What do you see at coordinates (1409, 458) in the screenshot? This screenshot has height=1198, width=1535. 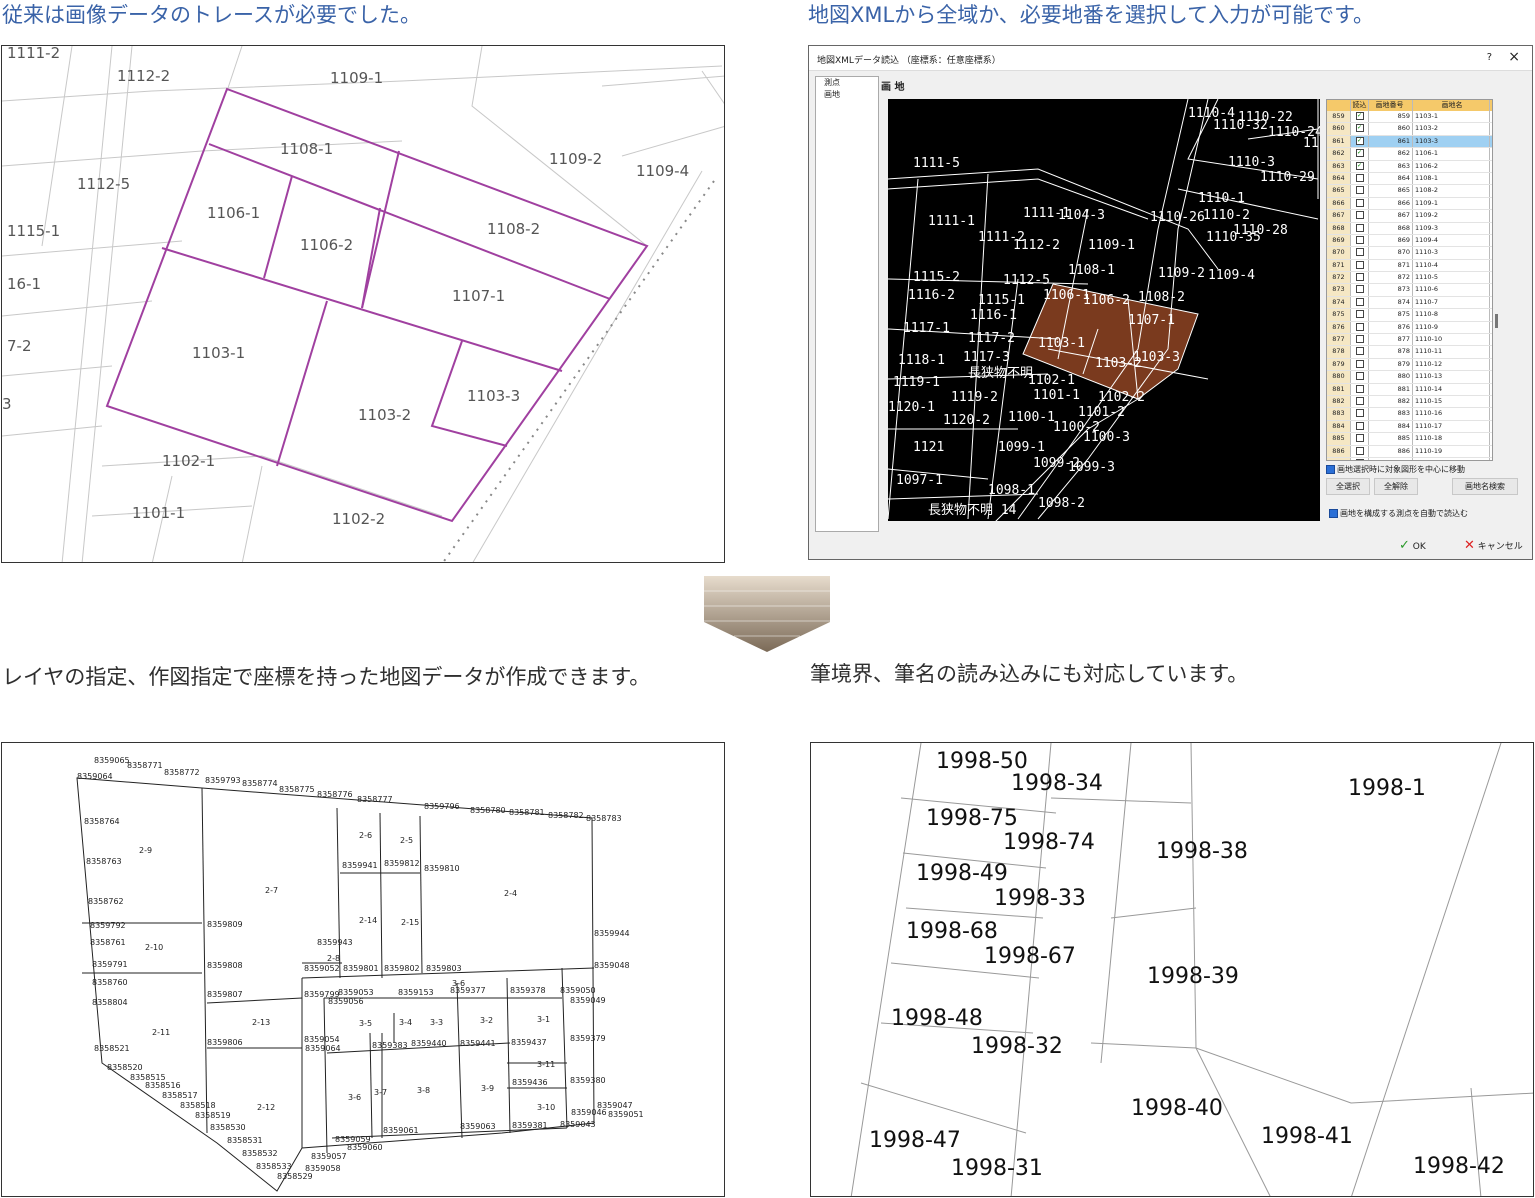 I see `grid-row: 8878871110-20` at bounding box center [1409, 458].